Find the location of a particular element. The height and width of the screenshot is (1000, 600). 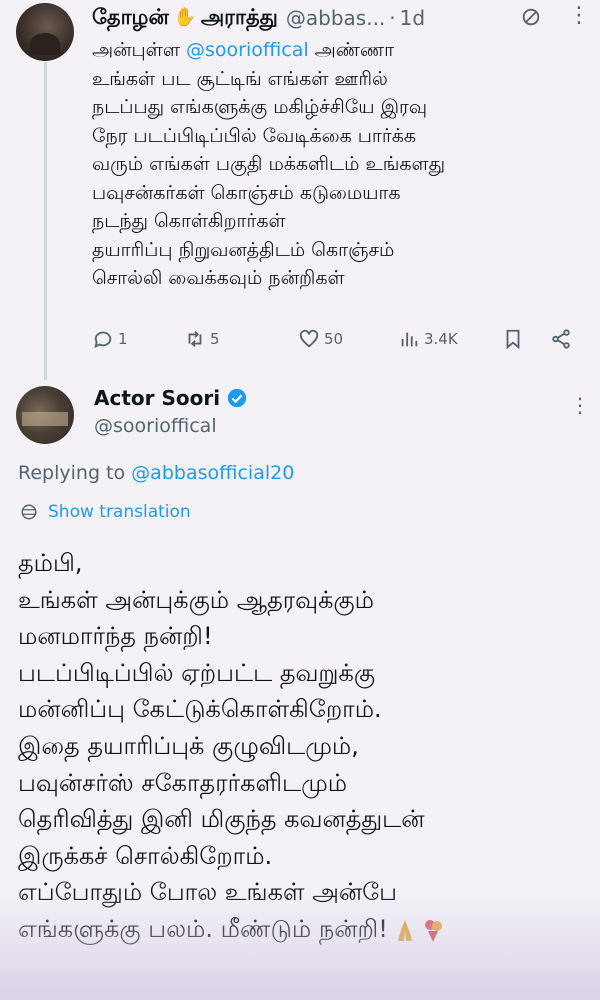

tweet-header: தோழன் ✋ அராத்து @abbas... · 1d is located at coordinates (258, 18).